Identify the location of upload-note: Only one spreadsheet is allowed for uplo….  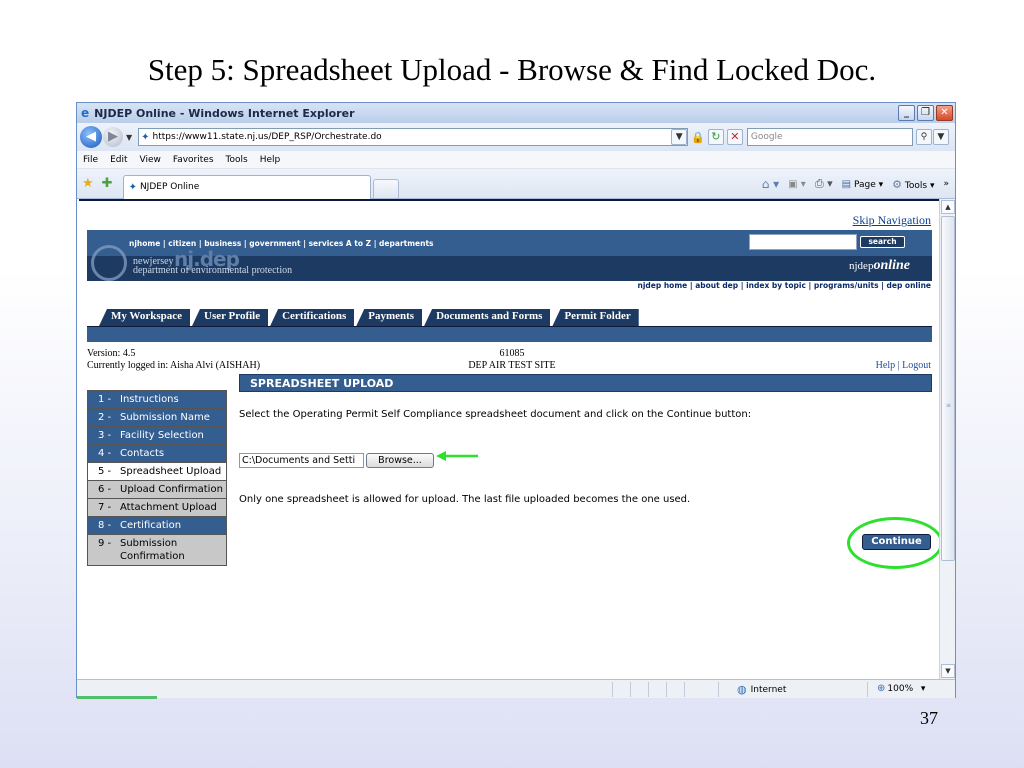
(465, 499).